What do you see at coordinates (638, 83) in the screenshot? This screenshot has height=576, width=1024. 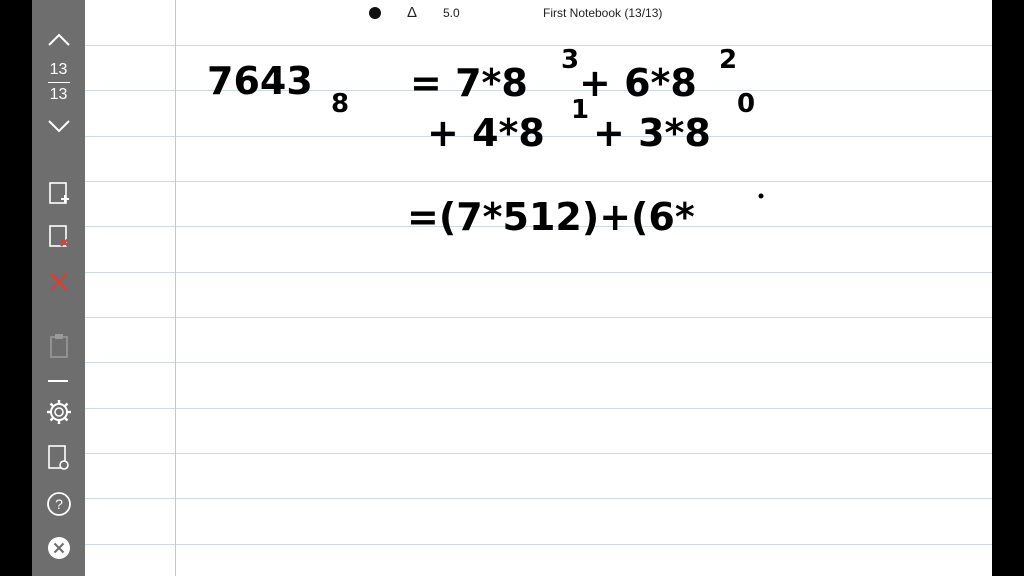 I see `expansion-term-2: + 6*8` at bounding box center [638, 83].